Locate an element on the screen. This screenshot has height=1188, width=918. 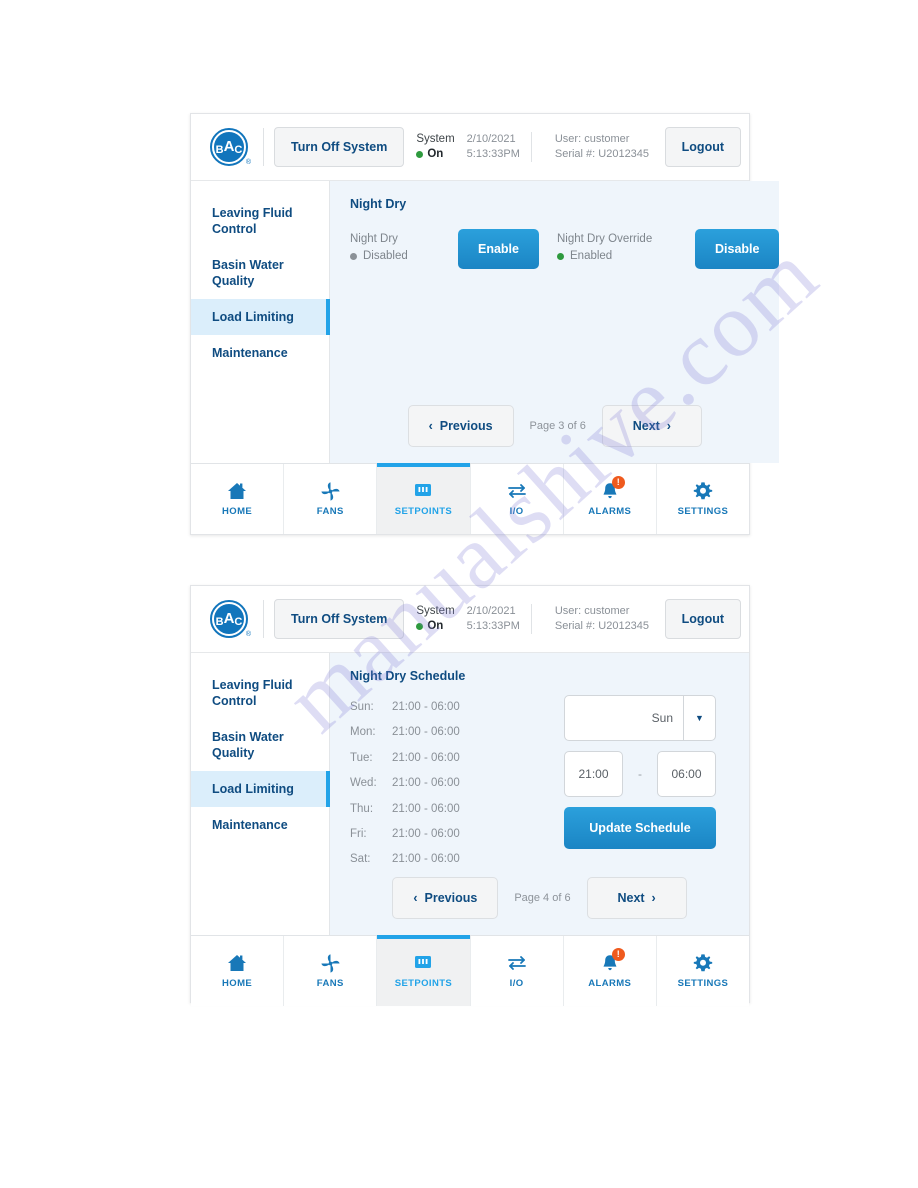
nav-label-setpoints: SETPOINTS is located at coordinates (423, 983).